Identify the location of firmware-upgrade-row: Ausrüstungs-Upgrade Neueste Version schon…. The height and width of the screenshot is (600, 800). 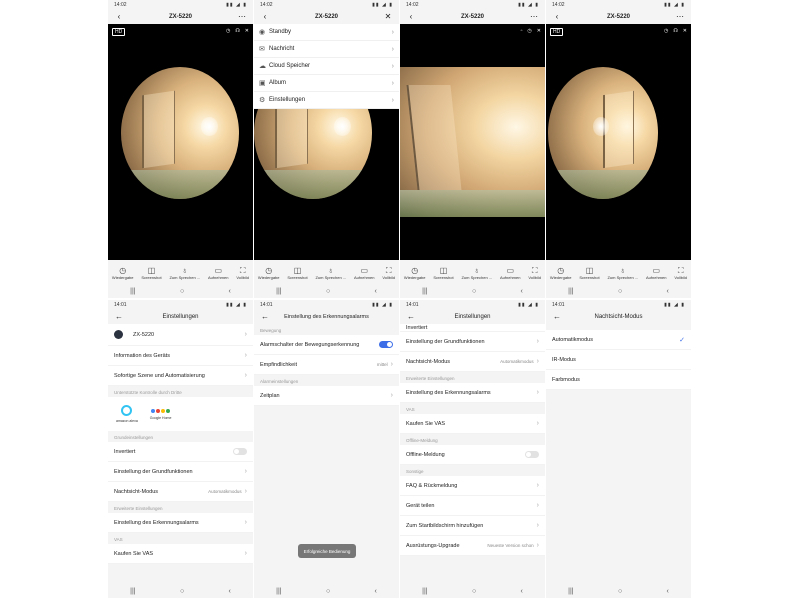
(472, 546).